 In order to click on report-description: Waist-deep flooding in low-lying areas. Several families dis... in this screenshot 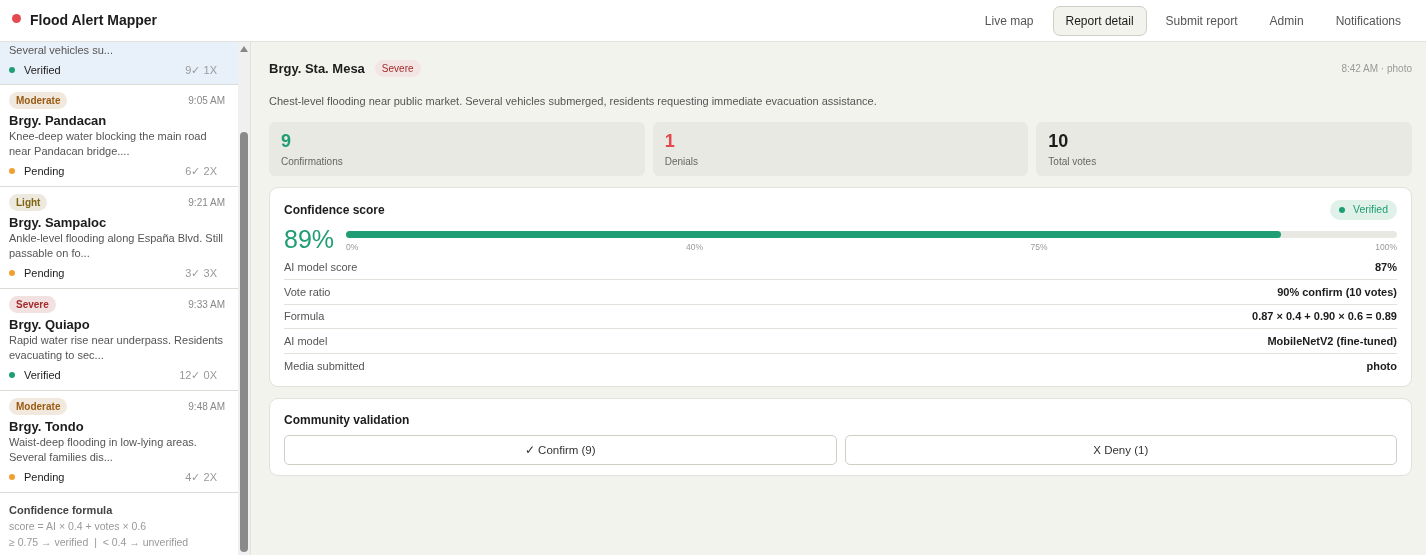, I will do `click(103, 450)`.